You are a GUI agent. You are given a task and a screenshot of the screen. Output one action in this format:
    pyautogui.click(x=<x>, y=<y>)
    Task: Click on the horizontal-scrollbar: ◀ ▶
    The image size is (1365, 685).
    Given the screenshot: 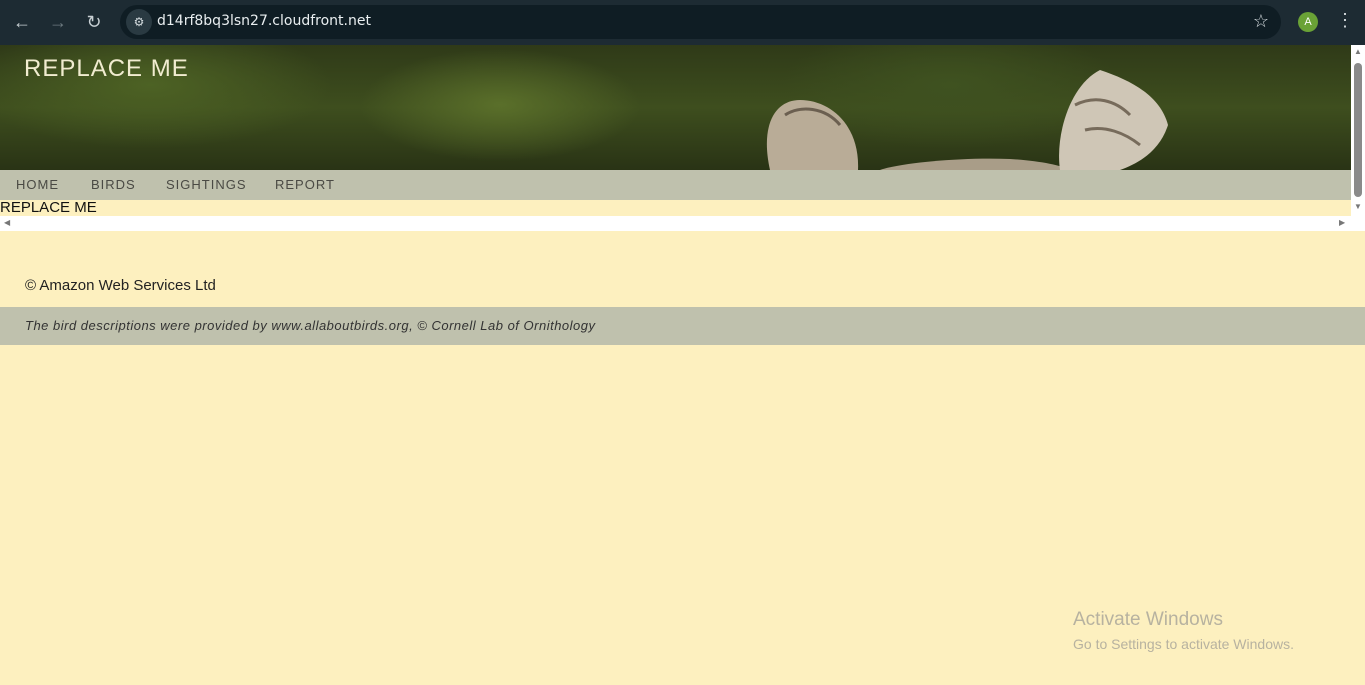 What is the action you would take?
    pyautogui.click(x=682, y=223)
    